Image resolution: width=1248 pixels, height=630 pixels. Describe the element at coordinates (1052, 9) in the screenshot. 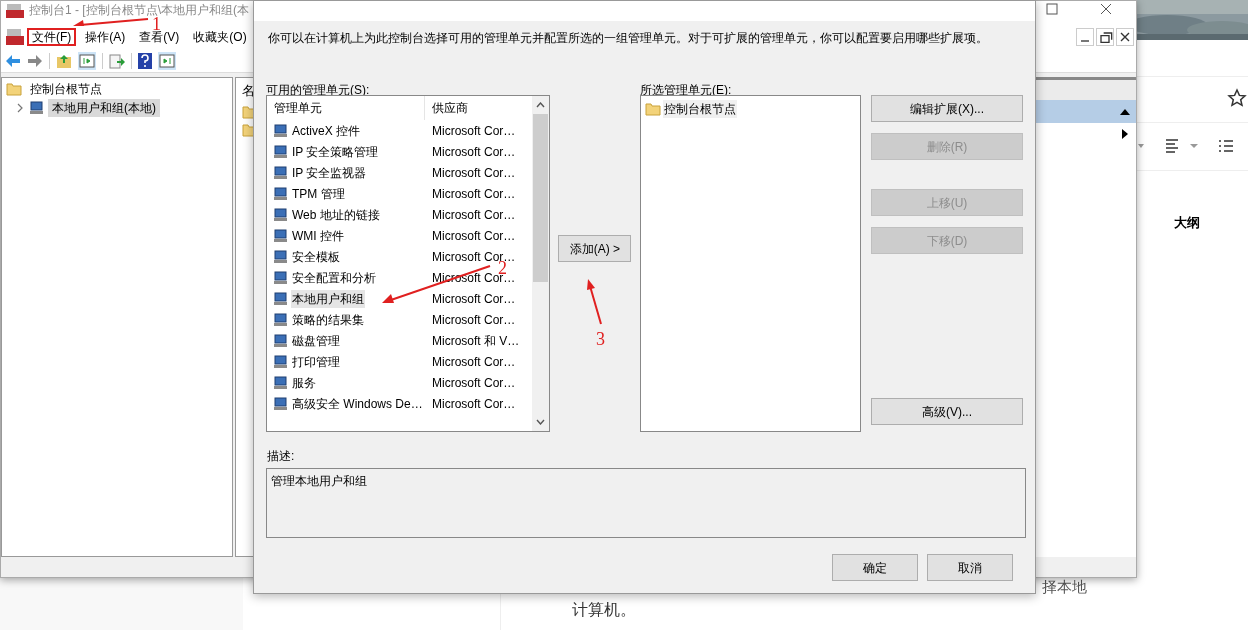

I see `maximize-icon` at that location.